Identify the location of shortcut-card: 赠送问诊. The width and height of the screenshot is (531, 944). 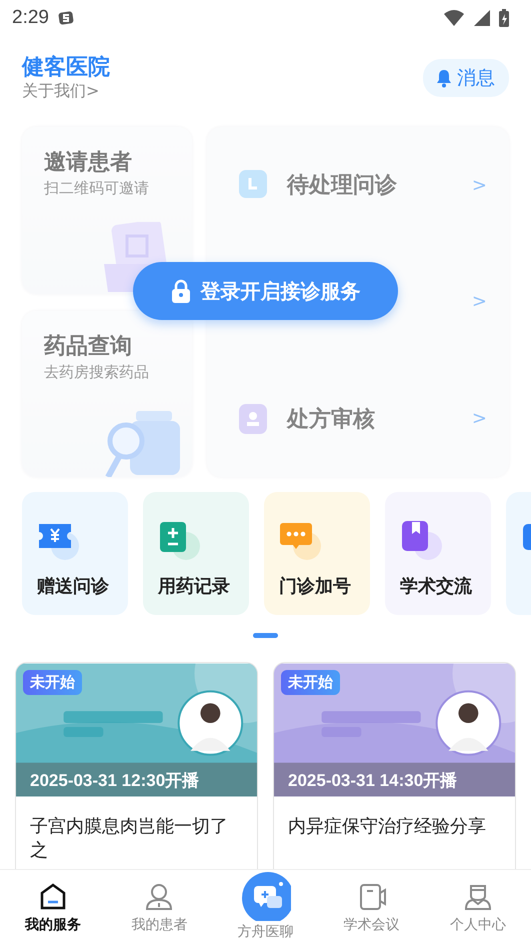
(75, 553).